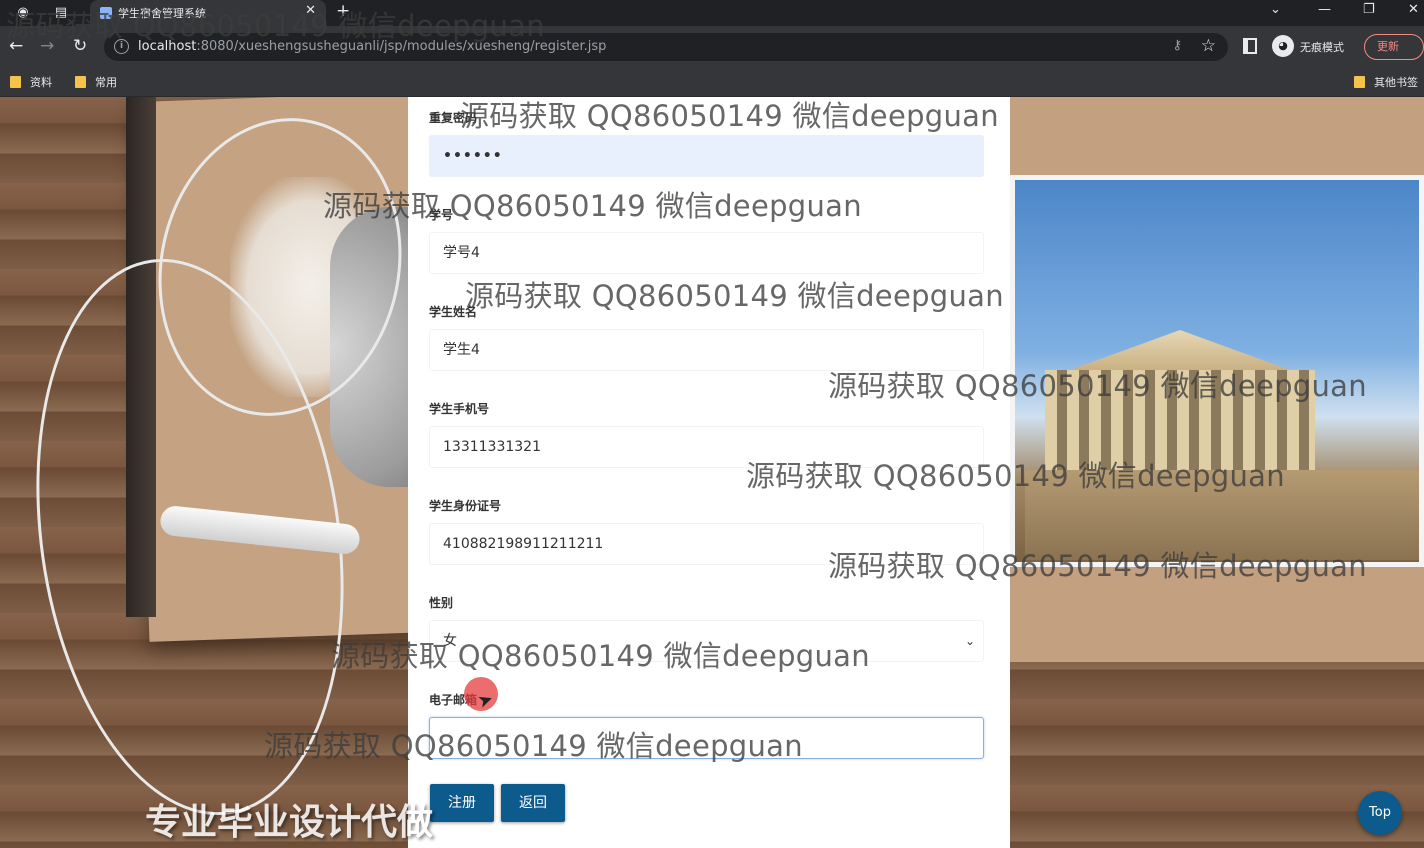  What do you see at coordinates (453, 118) in the screenshot?
I see `repeat-password-label: 重复密码` at bounding box center [453, 118].